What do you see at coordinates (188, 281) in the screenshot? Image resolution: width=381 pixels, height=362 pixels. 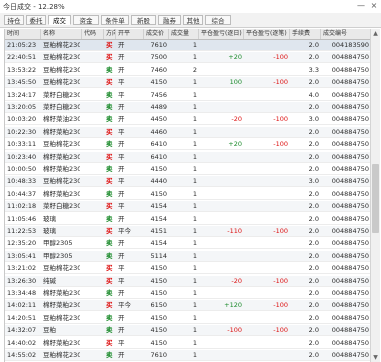 I see `table-row: 13:26:30 纯碱 买平 4150 1 -20 -100 2.0 004884750` at bounding box center [188, 281].